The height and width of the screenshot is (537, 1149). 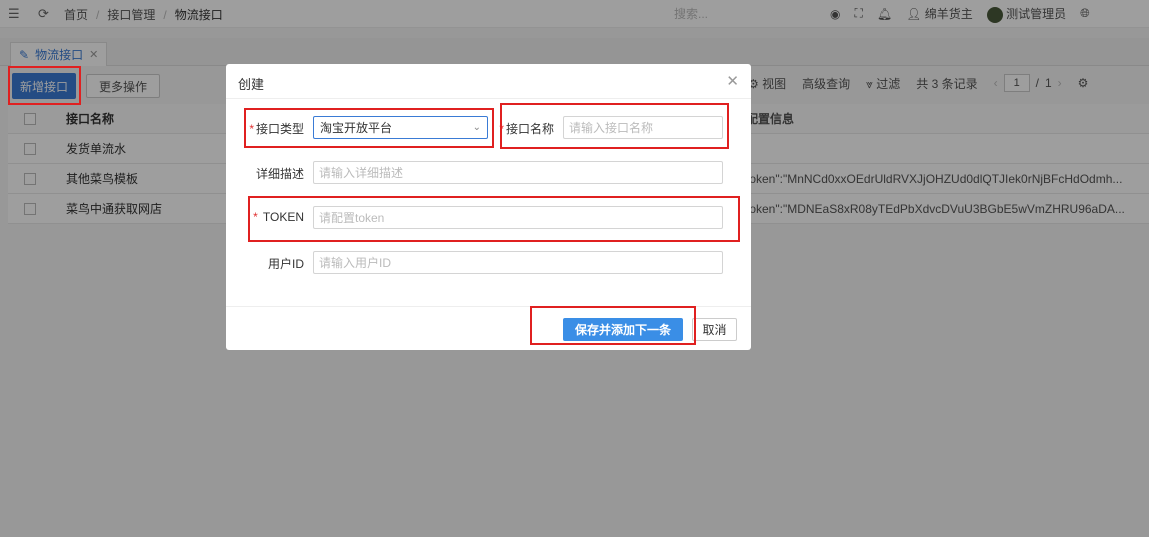 I want to click on interface-type-value: 淘宝开放平台, so click(x=356, y=128).